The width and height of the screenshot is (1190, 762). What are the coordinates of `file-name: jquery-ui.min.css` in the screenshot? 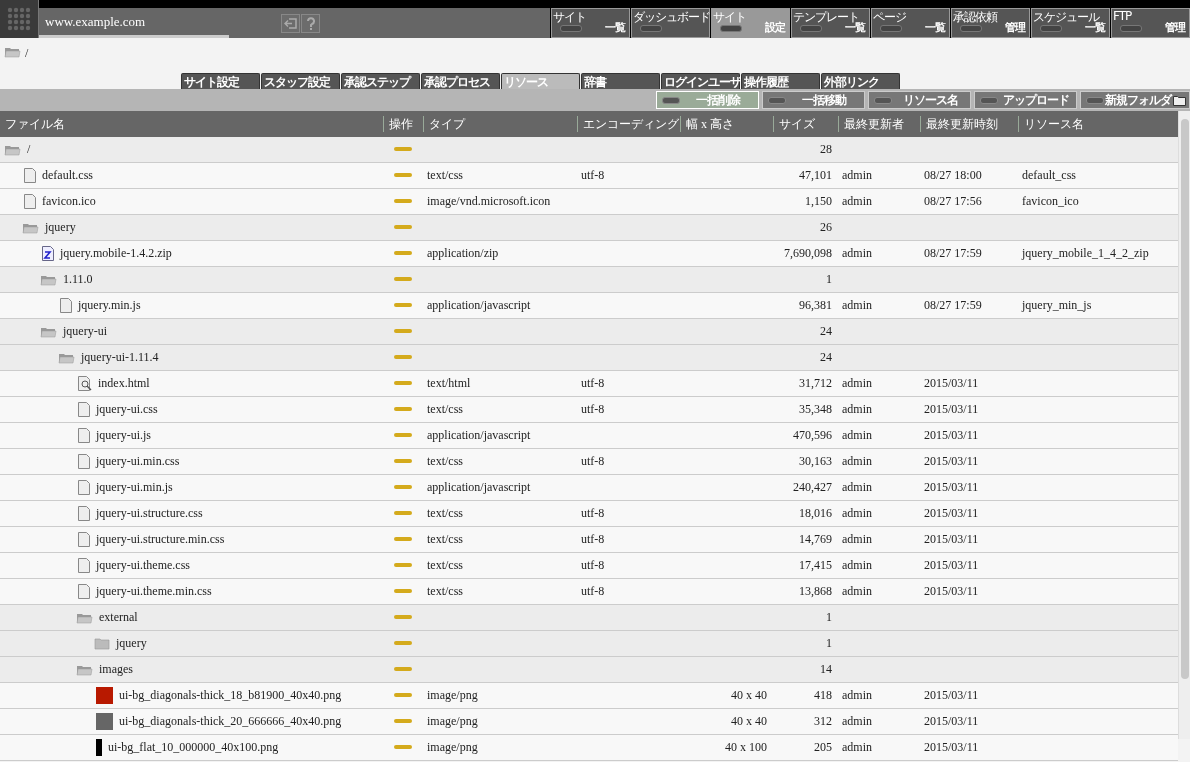 It's located at (138, 461).